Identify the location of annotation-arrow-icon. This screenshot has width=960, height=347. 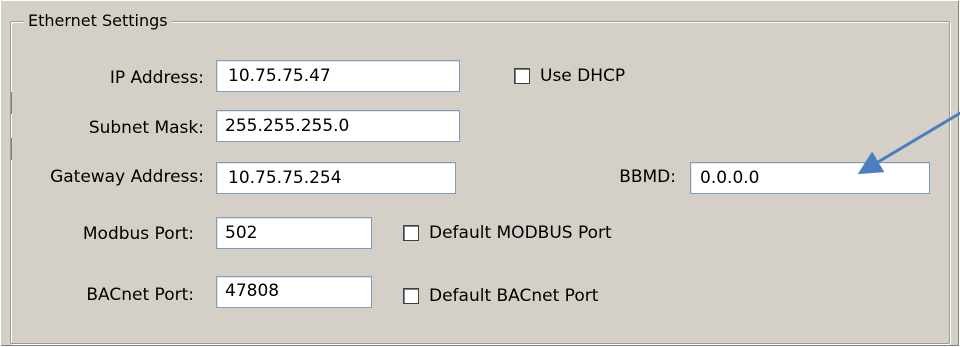
(908, 143).